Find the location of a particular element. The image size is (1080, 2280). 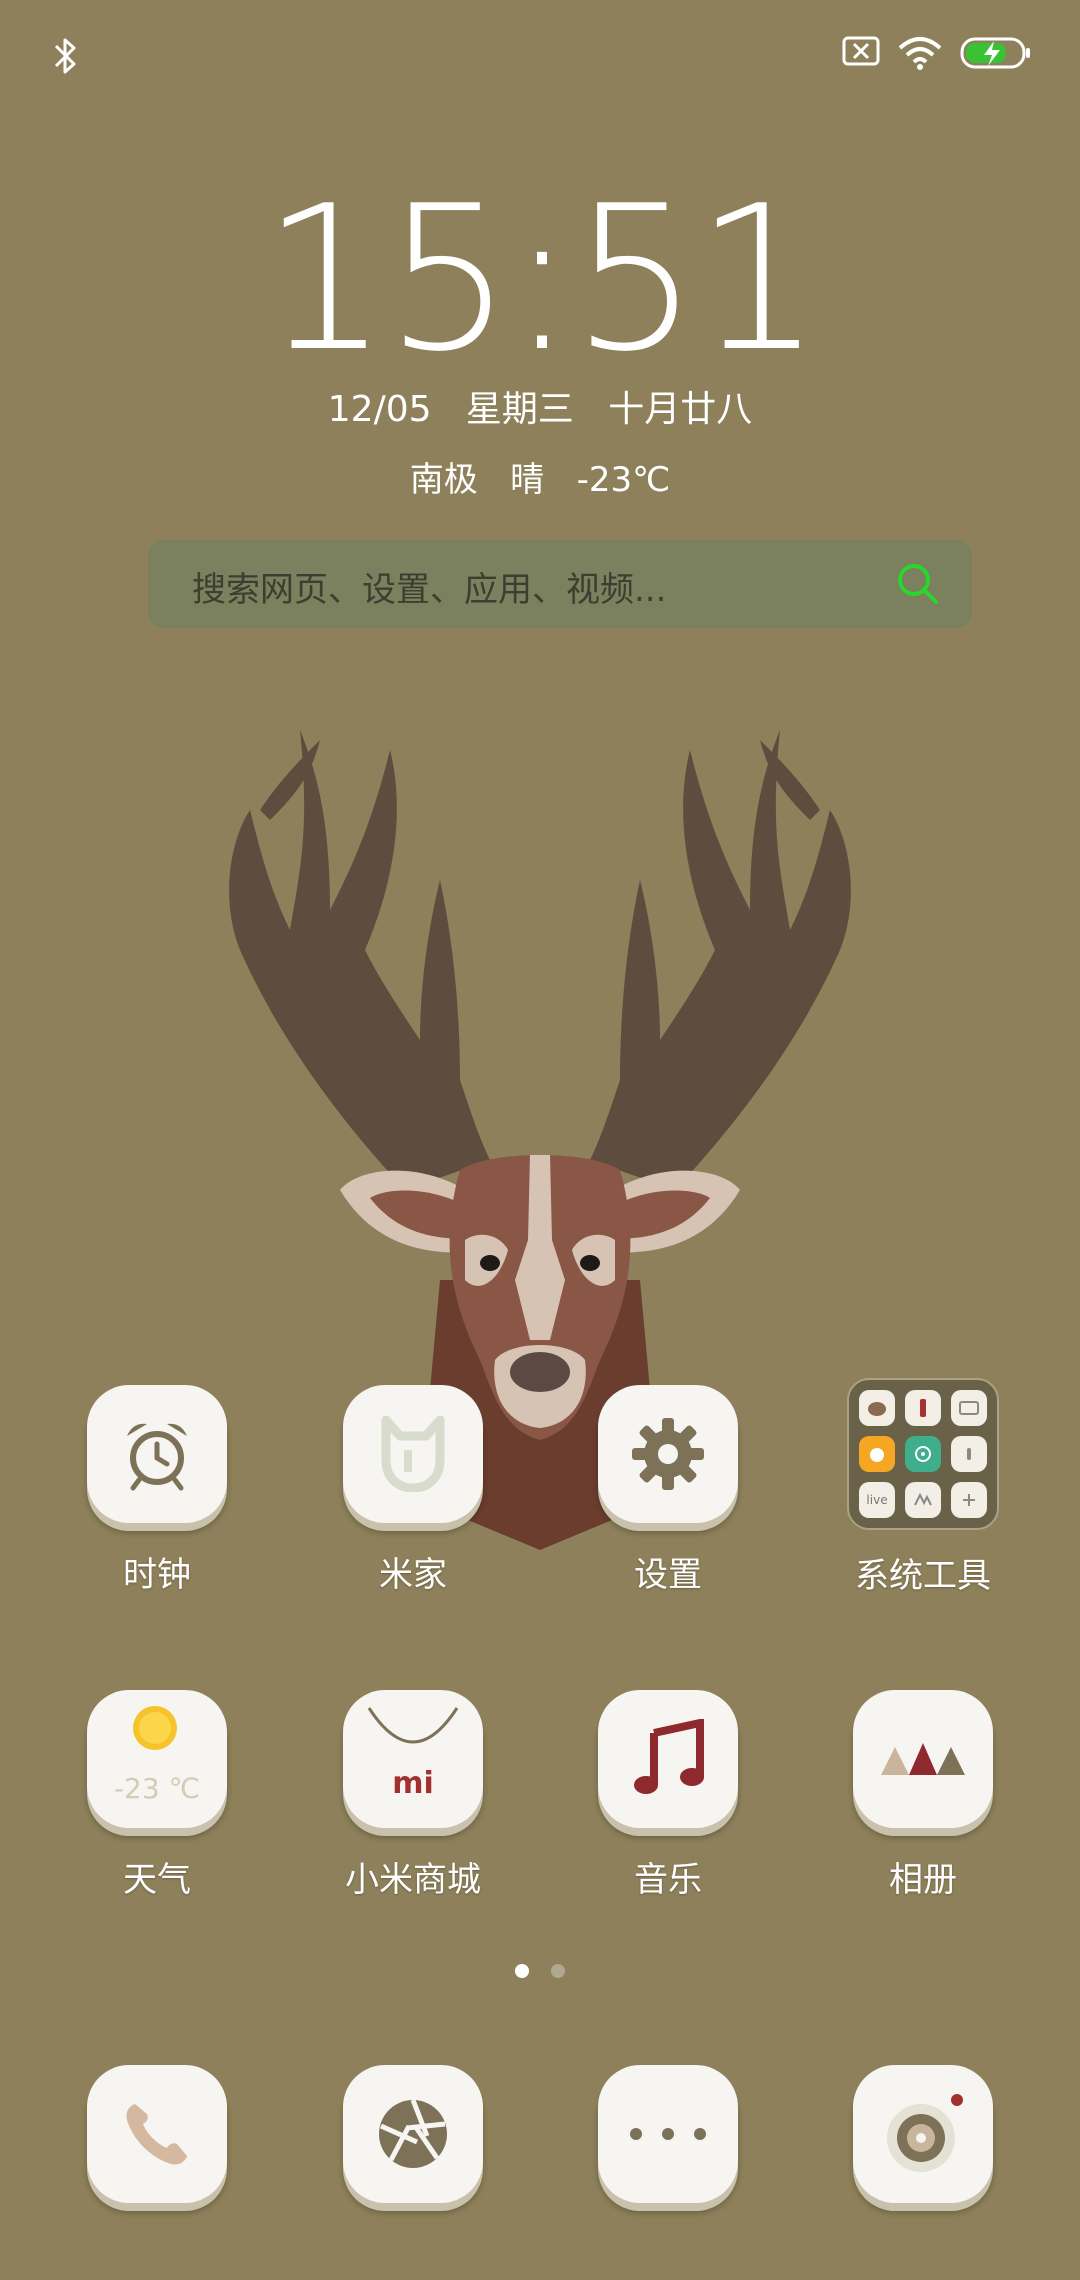

music-note-icon is located at coordinates (669, 1756).